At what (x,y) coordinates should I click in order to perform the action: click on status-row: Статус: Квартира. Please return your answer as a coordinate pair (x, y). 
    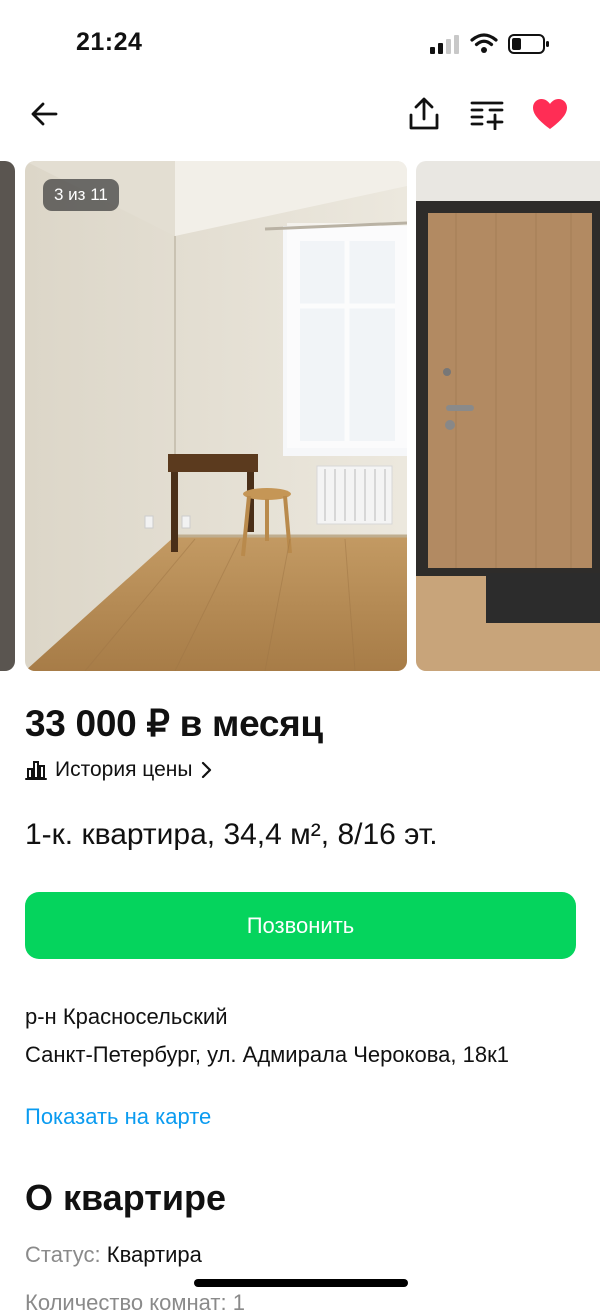
    Looking at the image, I should click on (113, 1255).